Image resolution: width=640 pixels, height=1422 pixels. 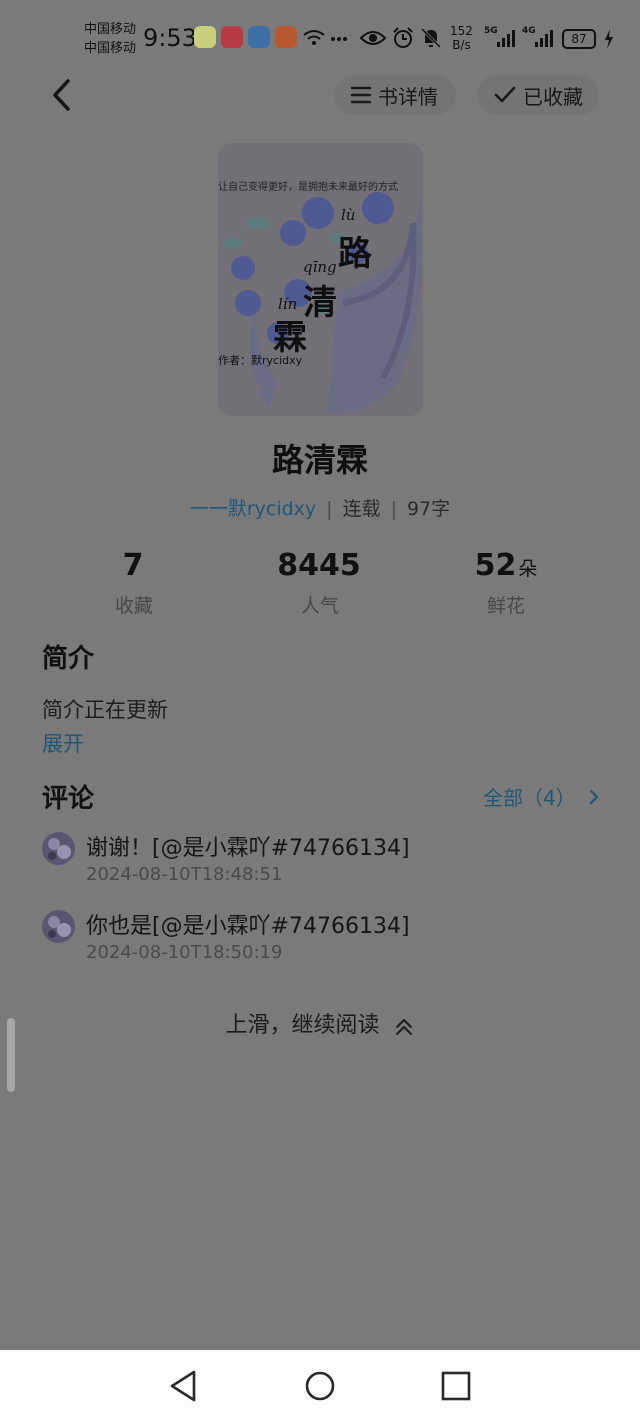 I want to click on charging-icon, so click(x=609, y=39).